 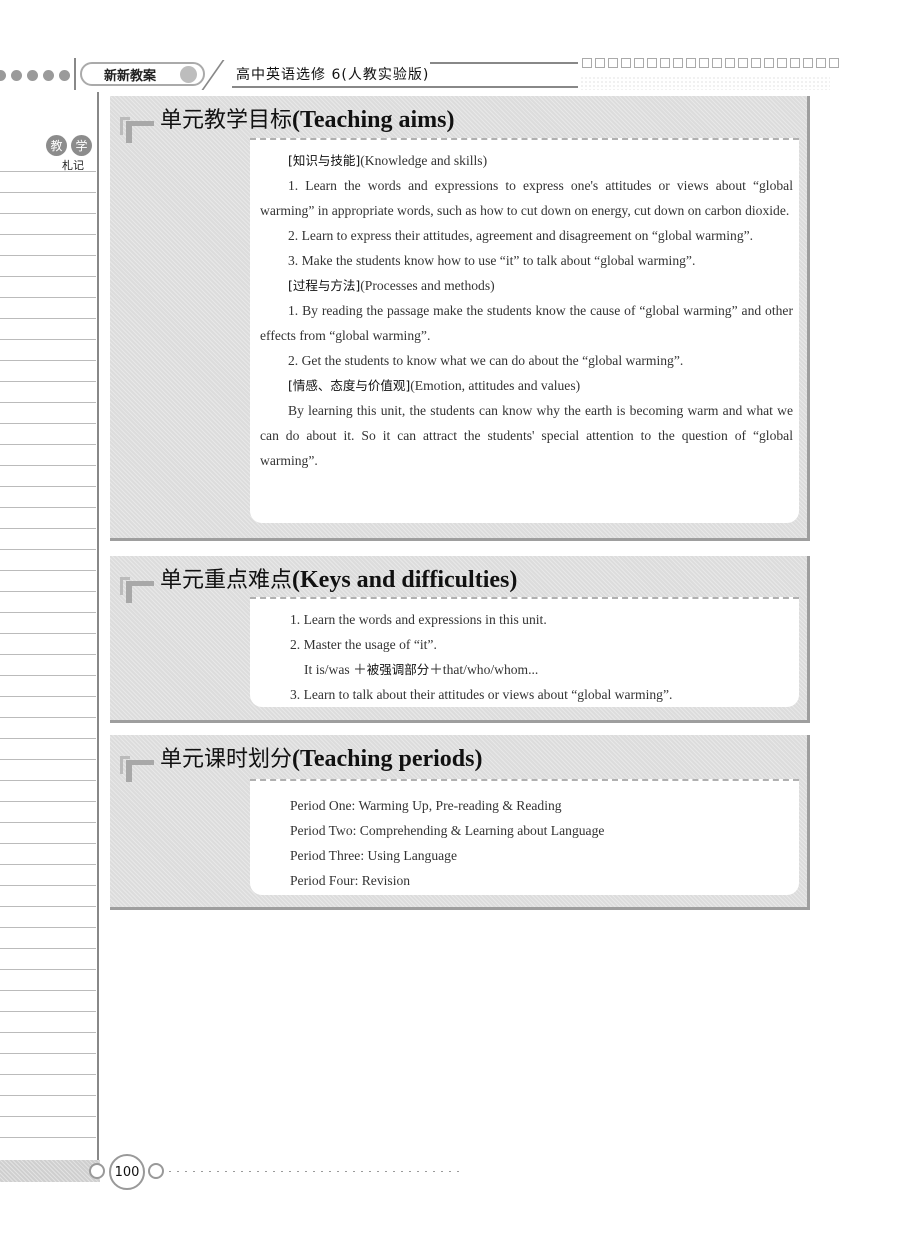 I want to click on notes-badge-char: 学, so click(x=81, y=145).